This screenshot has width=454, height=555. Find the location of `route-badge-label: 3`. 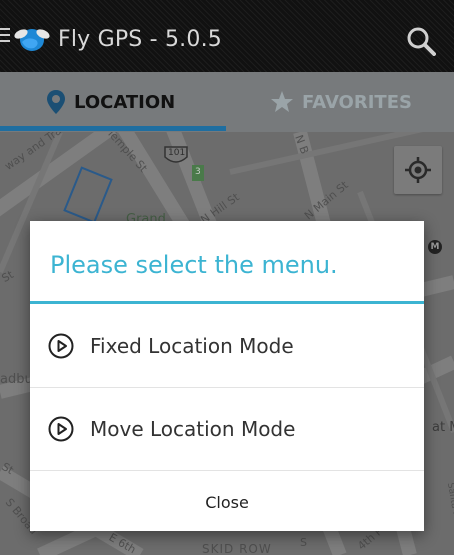

route-badge-label: 3 is located at coordinates (198, 172).